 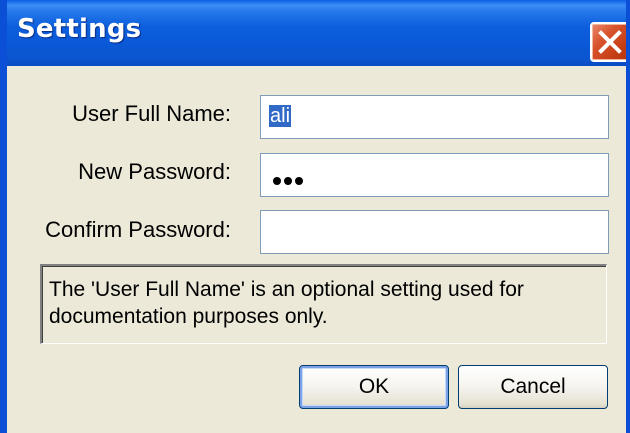 What do you see at coordinates (138, 229) in the screenshot?
I see `confirm-password-label: Confirm Password:` at bounding box center [138, 229].